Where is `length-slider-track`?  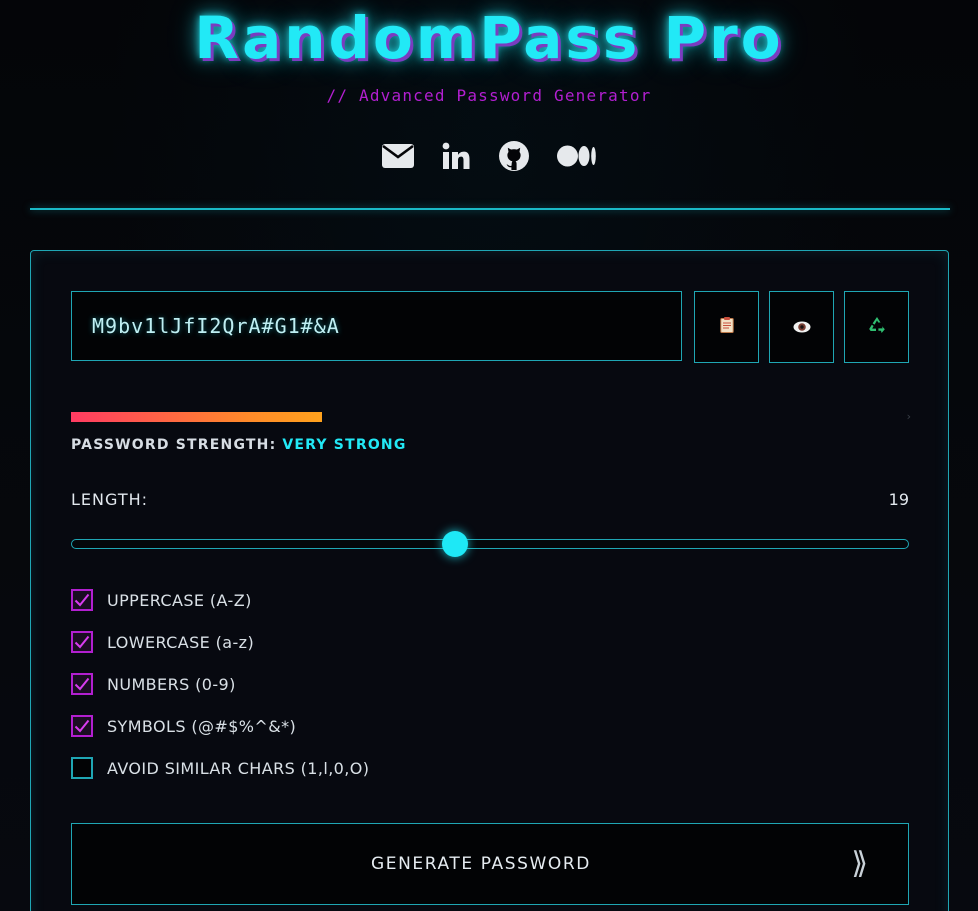 length-slider-track is located at coordinates (490, 544).